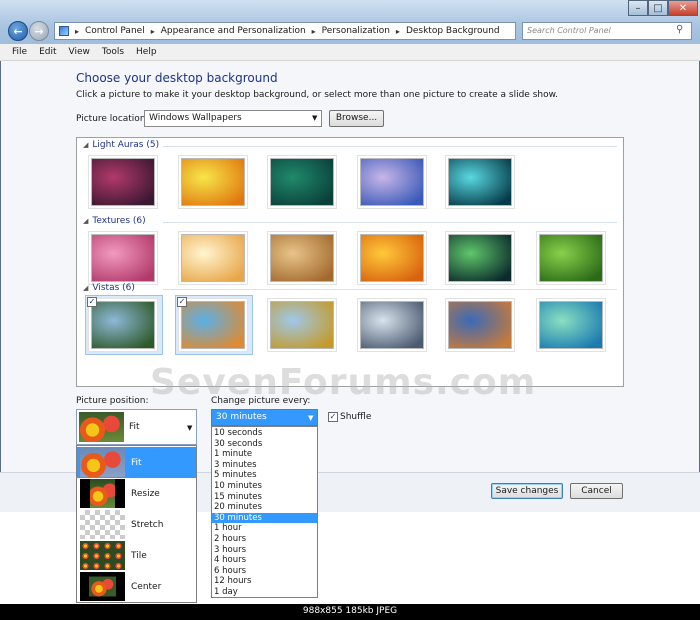 The width and height of the screenshot is (700, 620). I want to click on close-button: ✕, so click(683, 8).